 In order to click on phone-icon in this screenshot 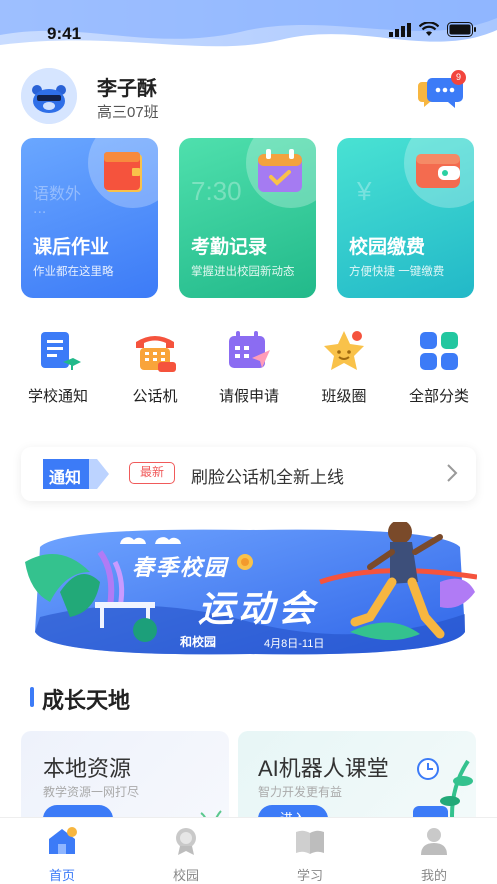, I will do `click(156, 354)`.